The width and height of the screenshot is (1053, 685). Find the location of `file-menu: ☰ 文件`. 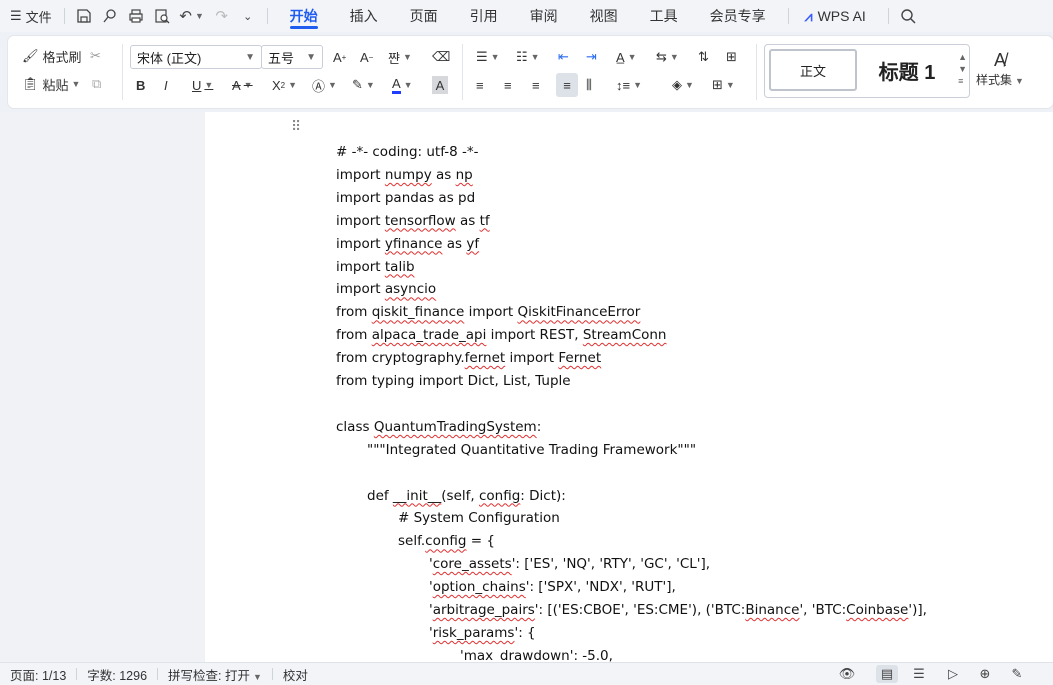

file-menu: ☰ 文件 is located at coordinates (29, 16).